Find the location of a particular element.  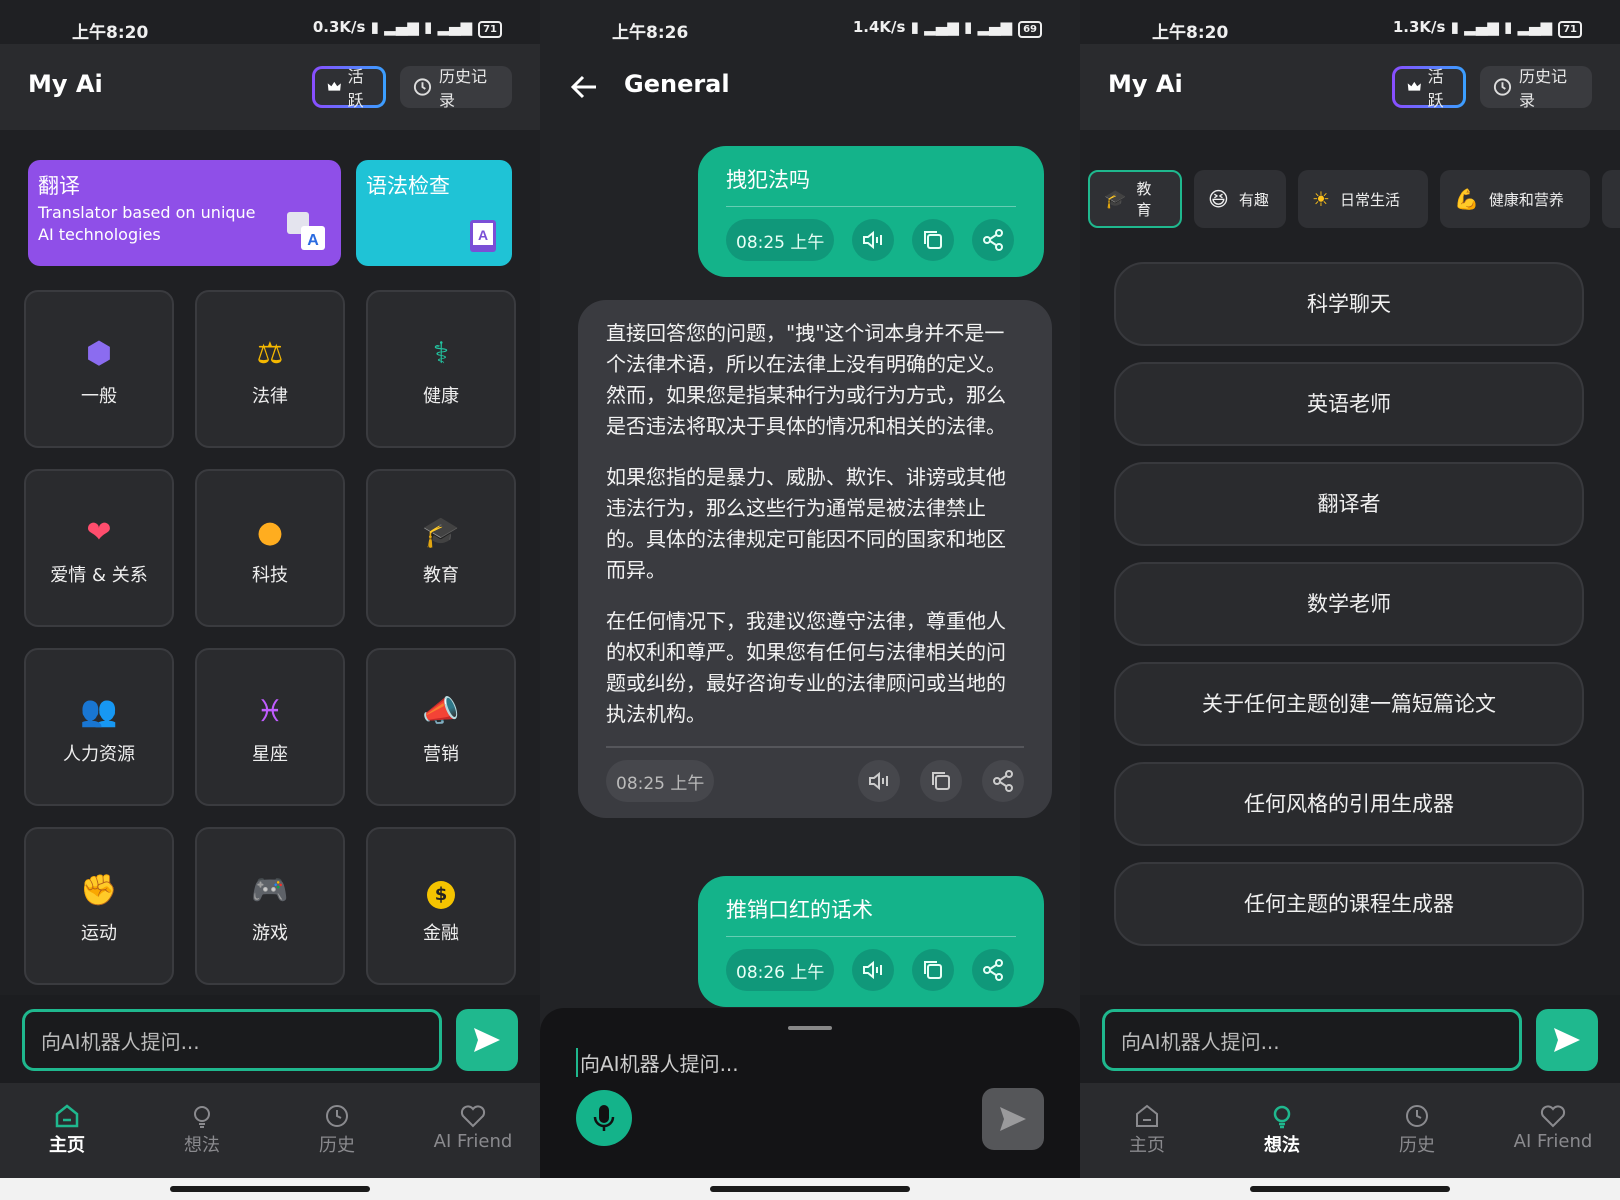

share-icon is located at coordinates (993, 240).